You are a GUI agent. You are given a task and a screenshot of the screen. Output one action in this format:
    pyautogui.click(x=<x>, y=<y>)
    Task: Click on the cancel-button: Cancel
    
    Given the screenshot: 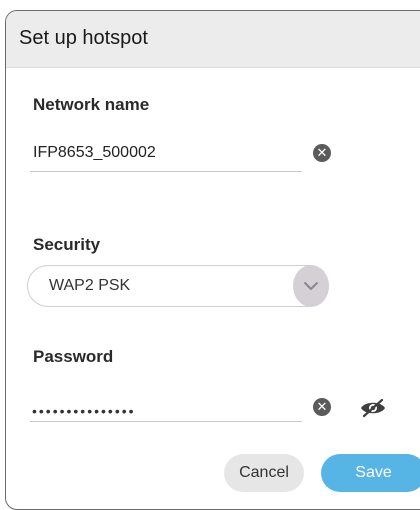 What is the action you would take?
    pyautogui.click(x=264, y=473)
    